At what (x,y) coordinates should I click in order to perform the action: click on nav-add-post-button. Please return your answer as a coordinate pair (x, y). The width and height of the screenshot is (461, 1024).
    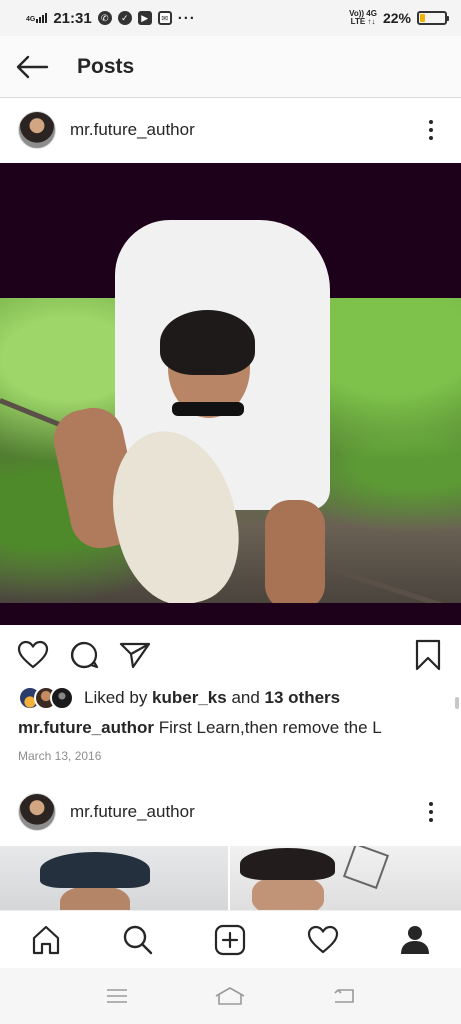
    Looking at the image, I should click on (230, 940).